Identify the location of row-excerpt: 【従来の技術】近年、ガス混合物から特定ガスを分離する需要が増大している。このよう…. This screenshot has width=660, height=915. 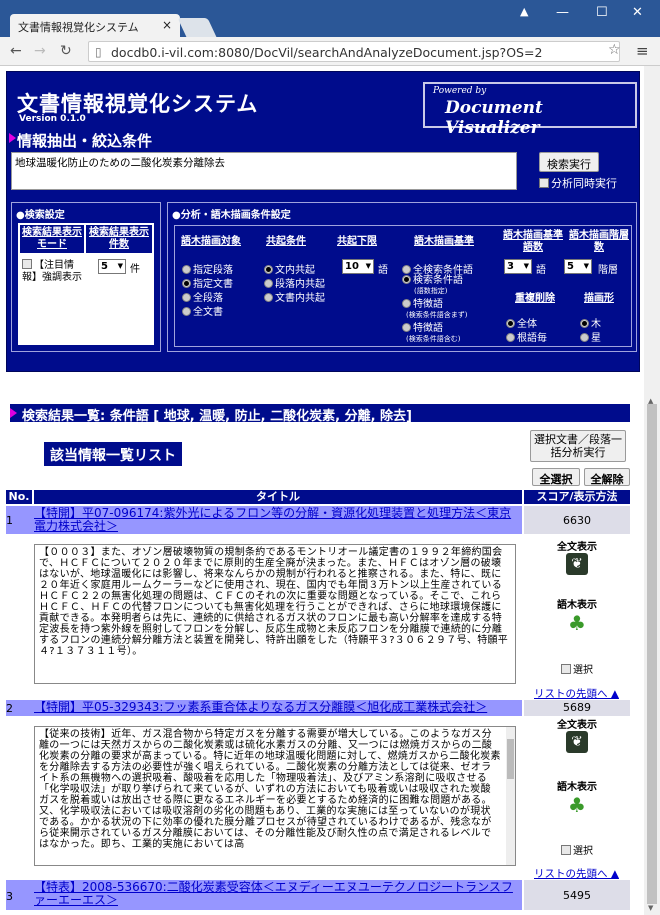
(275, 796).